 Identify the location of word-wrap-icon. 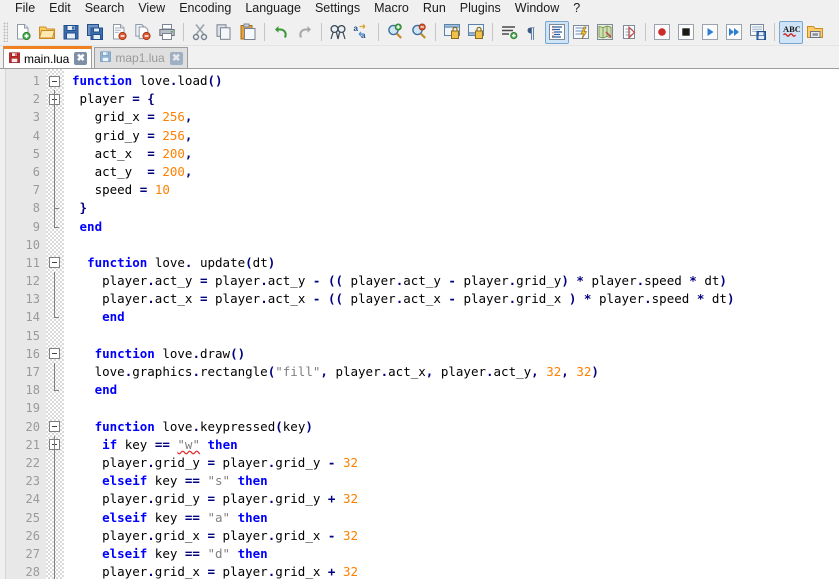
(509, 32).